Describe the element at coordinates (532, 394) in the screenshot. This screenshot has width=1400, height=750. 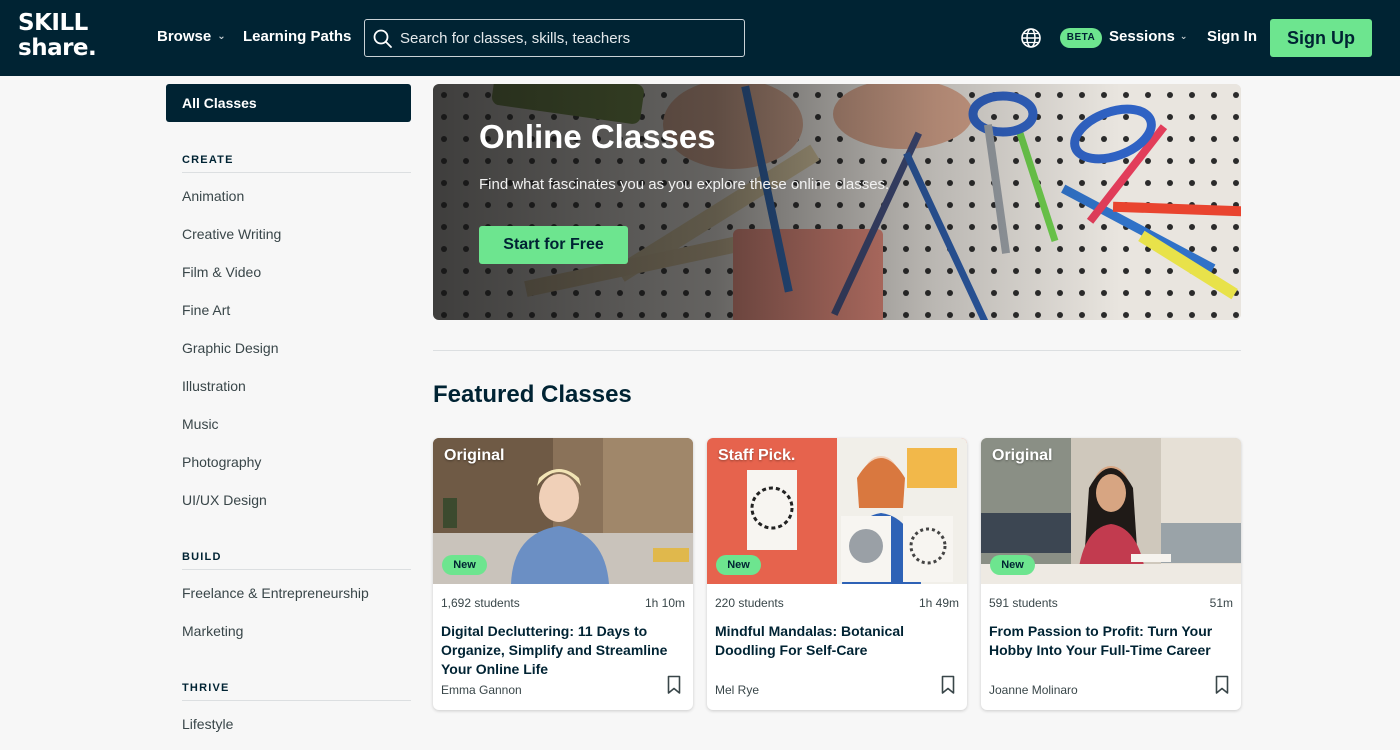
I see `featured-classes-title: Featured Classes` at that location.